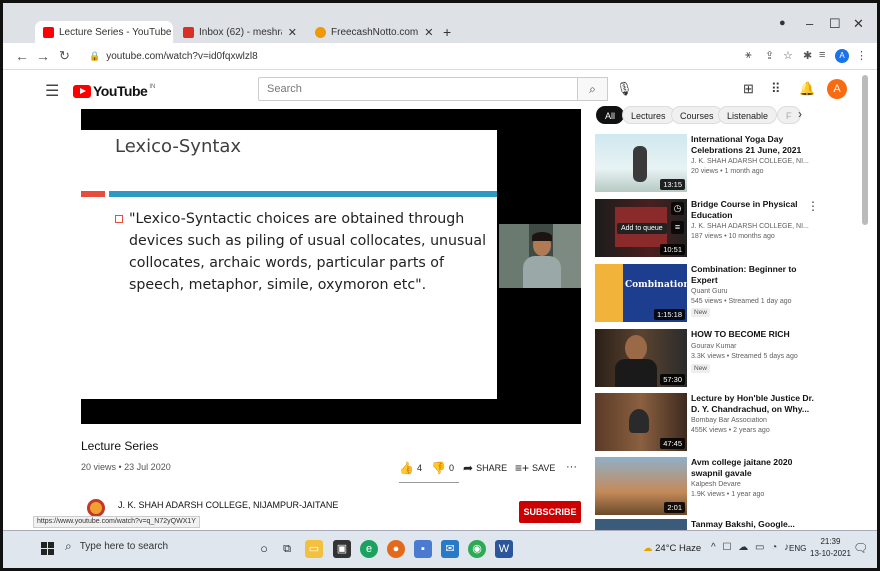 Image resolution: width=880 pixels, height=571 pixels. I want to click on video-title: Lecture Series, so click(120, 446).